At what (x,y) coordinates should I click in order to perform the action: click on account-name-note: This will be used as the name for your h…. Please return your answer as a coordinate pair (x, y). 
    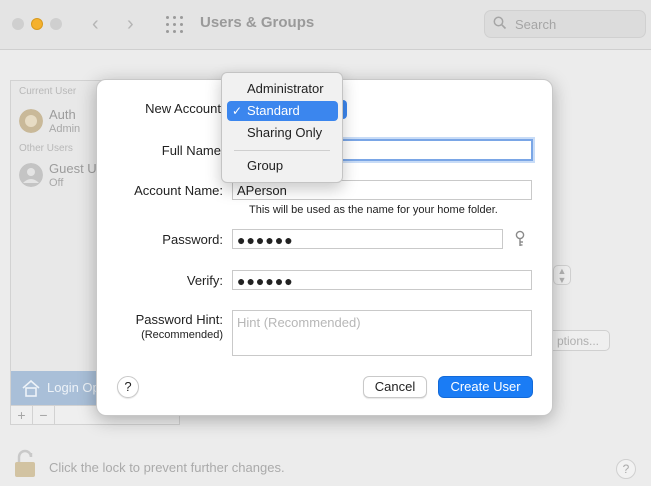
    Looking at the image, I should click on (373, 210).